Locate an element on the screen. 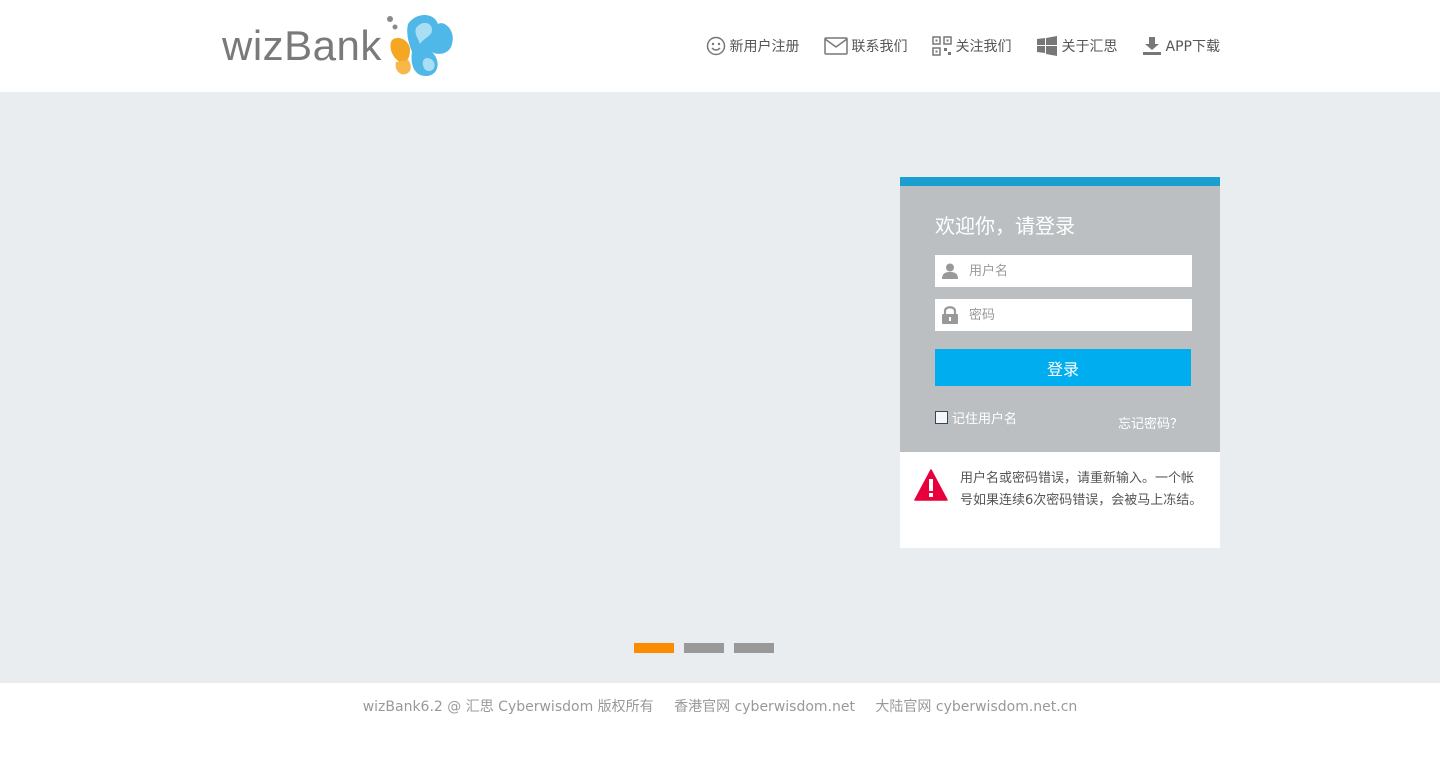 This screenshot has width=1440, height=771. envelope-icon is located at coordinates (835, 46).